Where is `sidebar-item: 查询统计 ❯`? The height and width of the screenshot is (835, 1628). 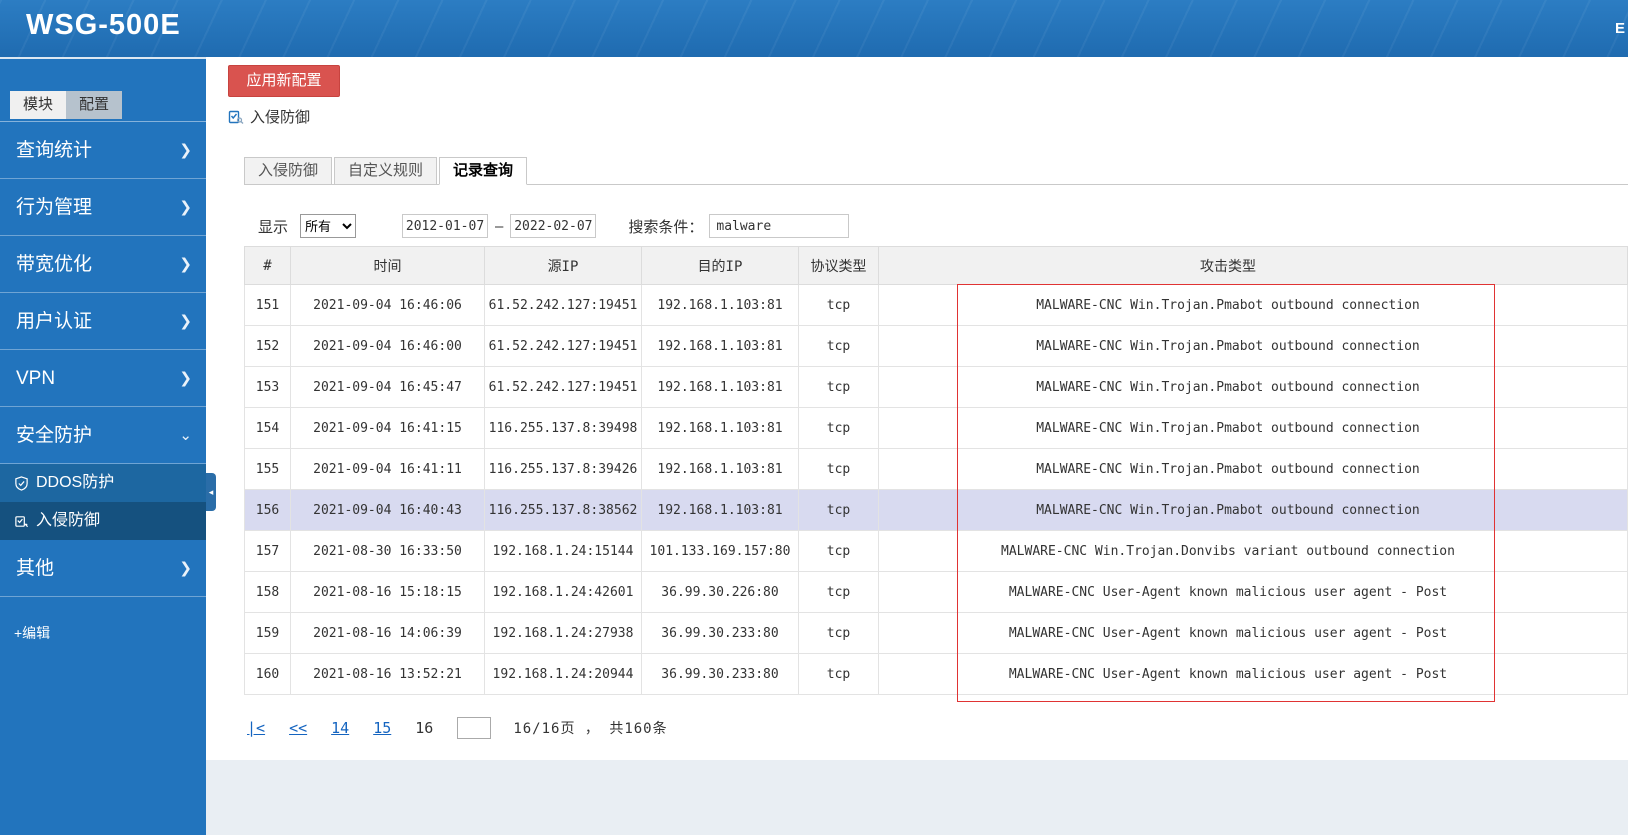 sidebar-item: 查询统计 ❯ is located at coordinates (103, 150).